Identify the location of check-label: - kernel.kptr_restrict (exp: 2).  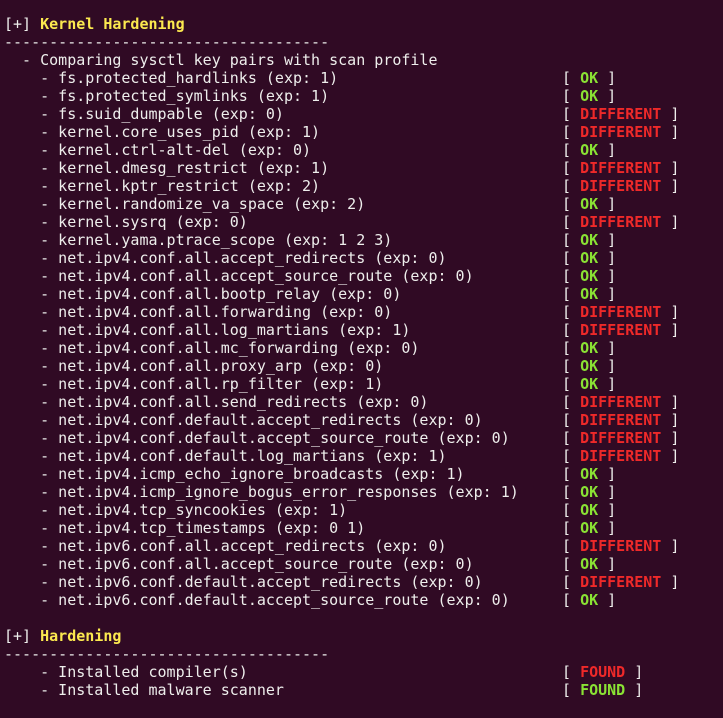
(162, 186).